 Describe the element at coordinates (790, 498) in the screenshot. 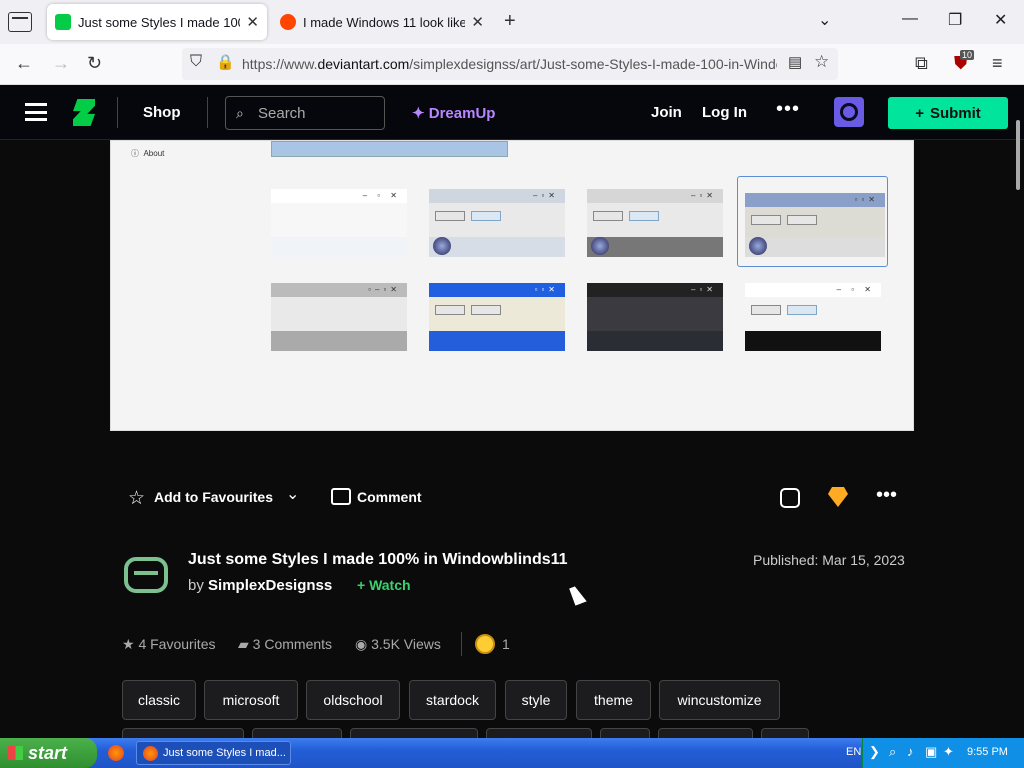

I see `gift-icon` at that location.